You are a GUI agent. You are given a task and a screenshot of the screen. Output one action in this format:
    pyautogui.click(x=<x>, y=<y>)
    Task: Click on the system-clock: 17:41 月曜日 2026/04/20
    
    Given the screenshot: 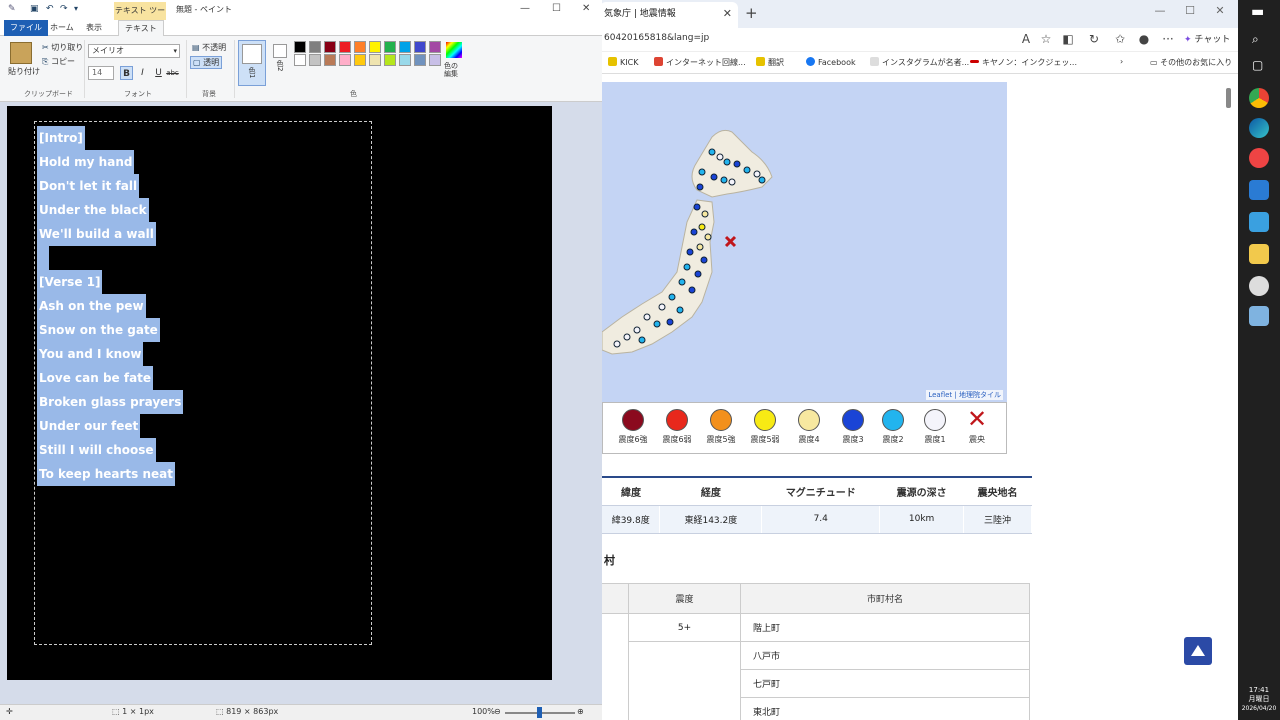 What is the action you would take?
    pyautogui.click(x=1259, y=699)
    